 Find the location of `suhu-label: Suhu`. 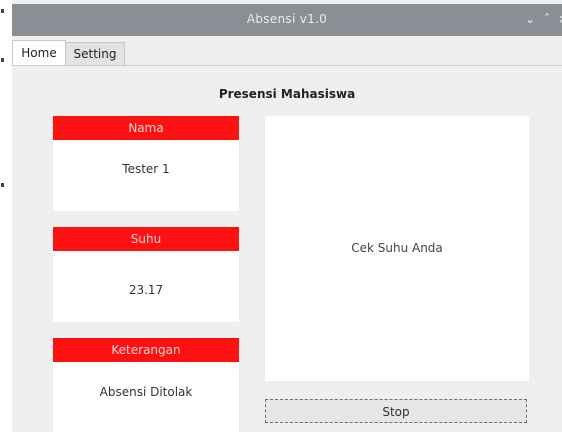

suhu-label: Suhu is located at coordinates (146, 239).